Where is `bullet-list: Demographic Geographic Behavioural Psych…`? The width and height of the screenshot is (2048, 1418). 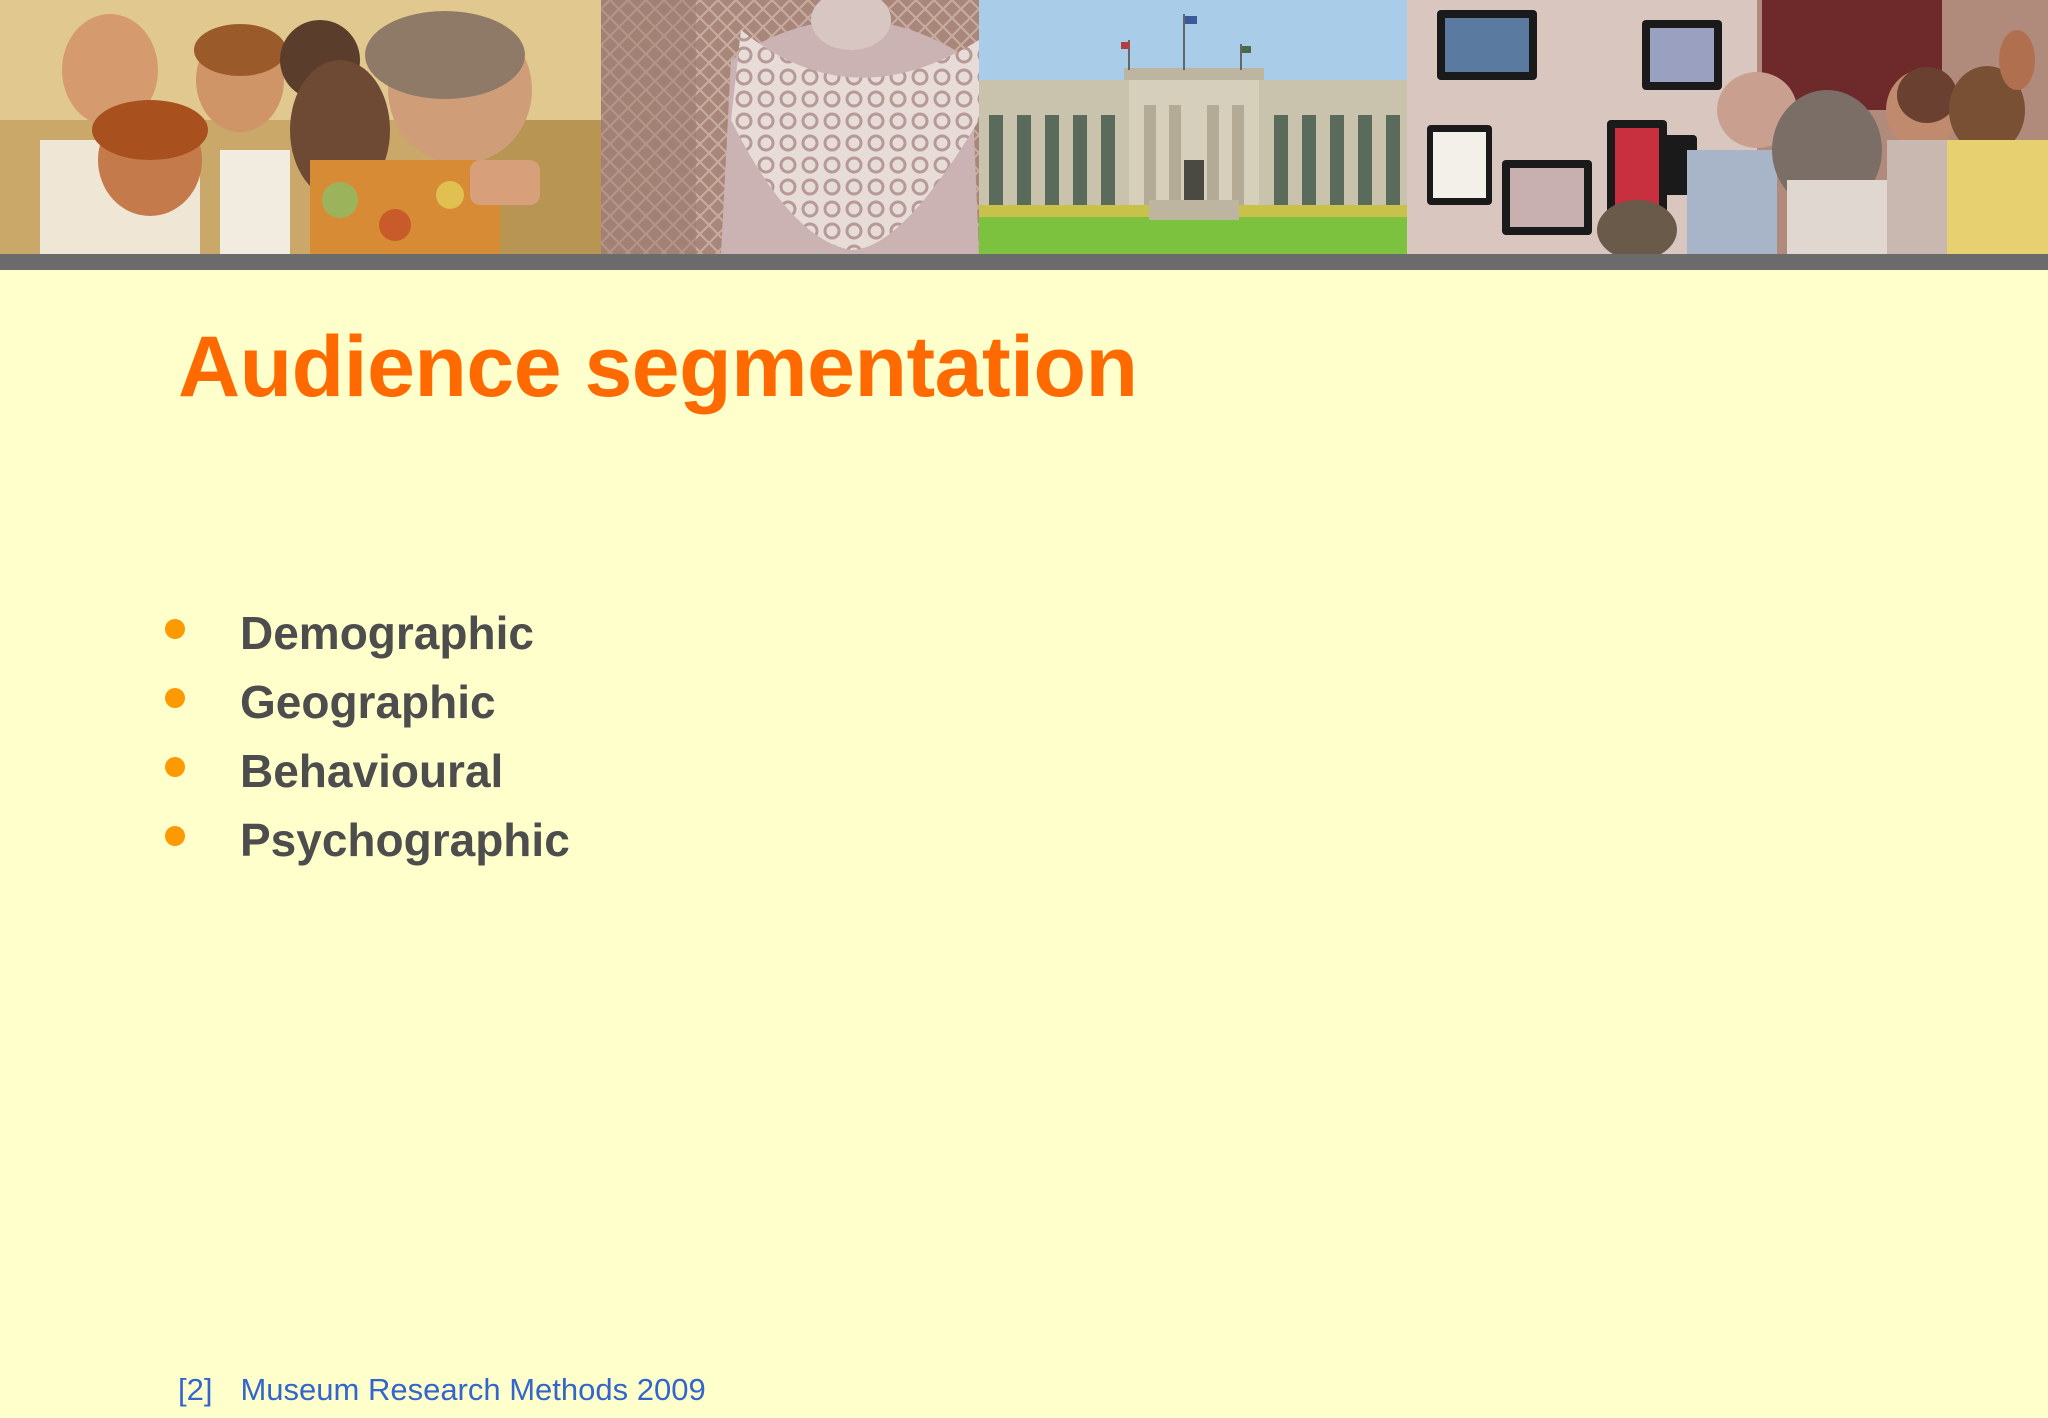 bullet-list: Demographic Geographic Behavioural Psych… is located at coordinates (365, 736).